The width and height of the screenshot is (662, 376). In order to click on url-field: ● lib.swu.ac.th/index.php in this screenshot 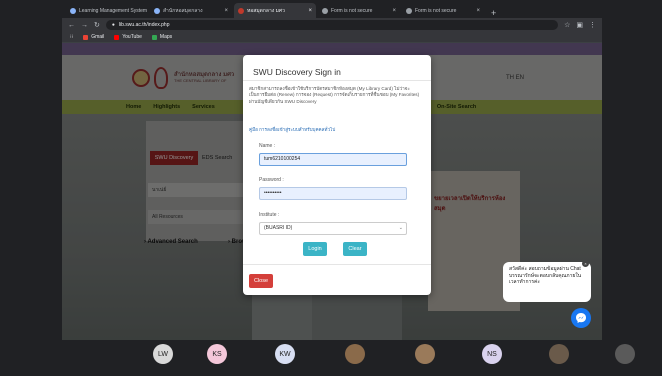, I will do `click(332, 25)`.